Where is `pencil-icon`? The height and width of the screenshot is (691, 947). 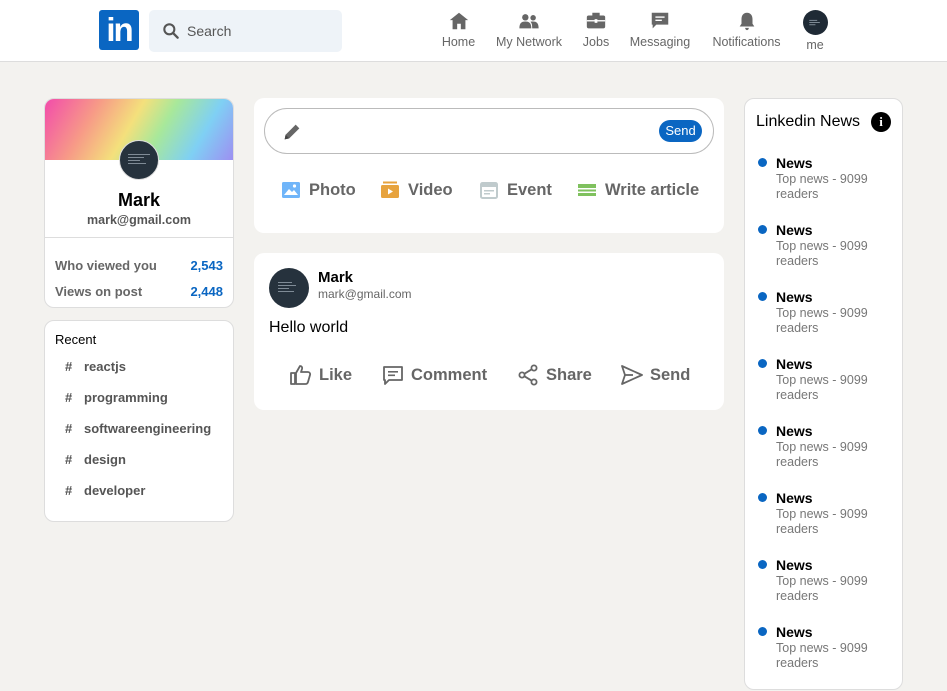
pencil-icon is located at coordinates (292, 132).